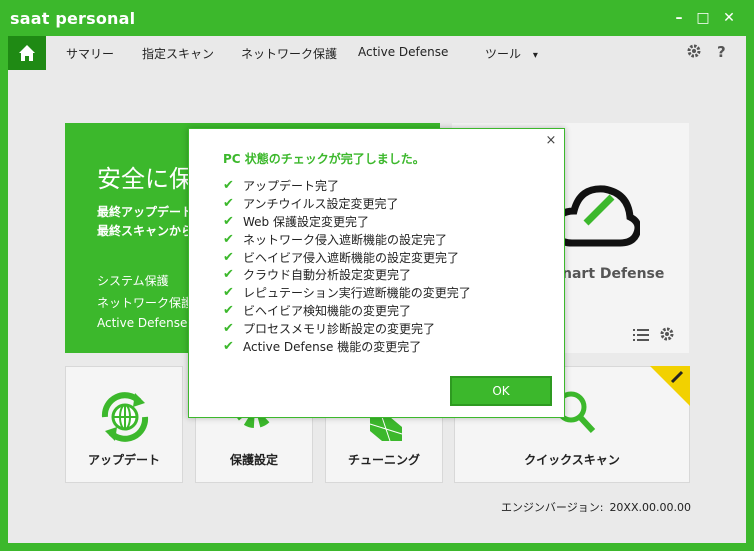 The height and width of the screenshot is (551, 754). I want to click on update-tile: アップデート, so click(124, 424).